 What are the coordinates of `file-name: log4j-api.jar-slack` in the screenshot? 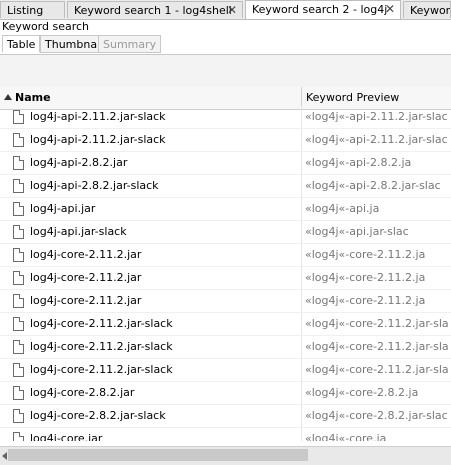 It's located at (78, 231).